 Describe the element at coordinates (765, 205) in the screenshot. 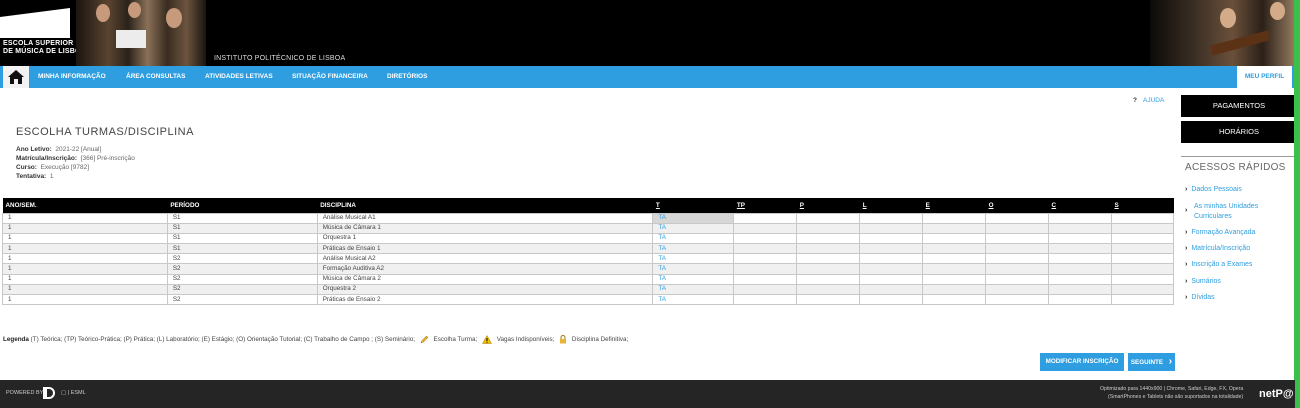

I see `col-tp: TP` at that location.